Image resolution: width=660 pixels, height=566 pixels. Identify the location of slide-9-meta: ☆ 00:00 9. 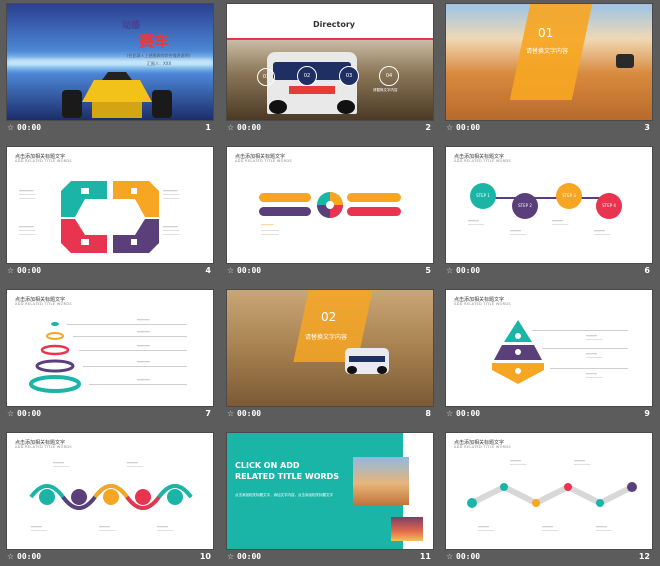
(549, 413).